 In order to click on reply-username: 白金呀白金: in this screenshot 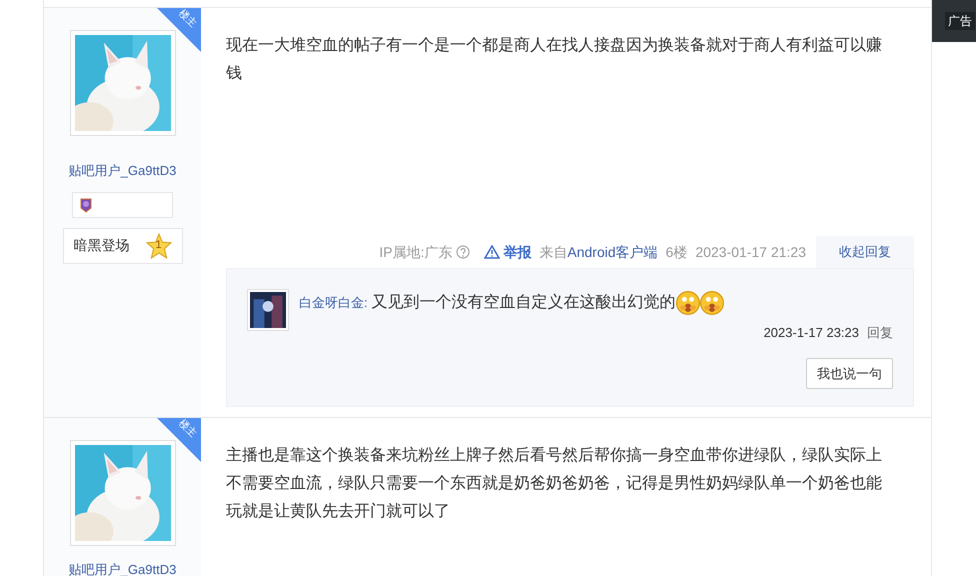, I will do `click(333, 302)`.